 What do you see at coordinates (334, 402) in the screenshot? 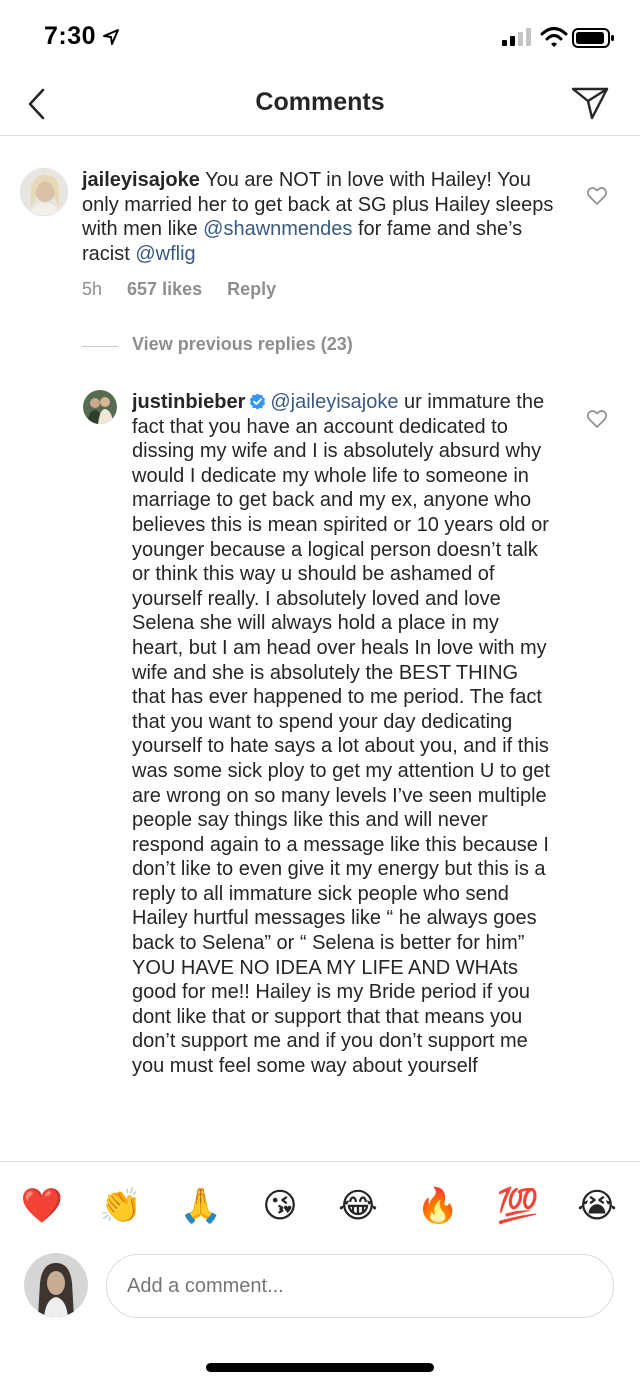
I see `mention-link: @jaileyisajoke` at bounding box center [334, 402].